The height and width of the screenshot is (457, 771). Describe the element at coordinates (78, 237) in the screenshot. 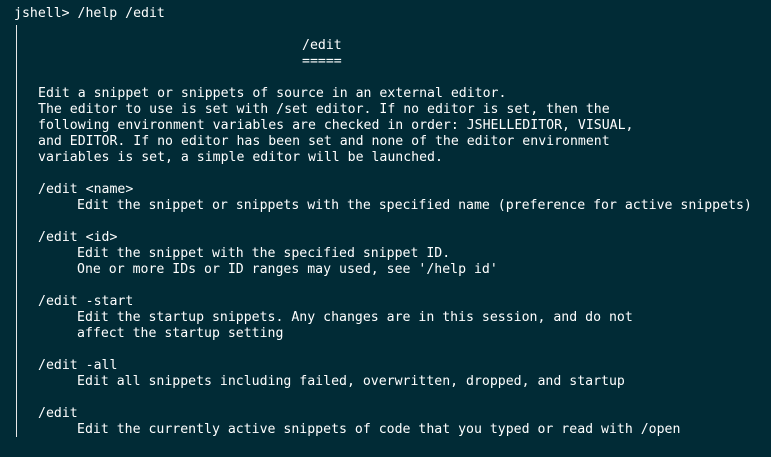

I see `option-form: /edit <id>` at that location.